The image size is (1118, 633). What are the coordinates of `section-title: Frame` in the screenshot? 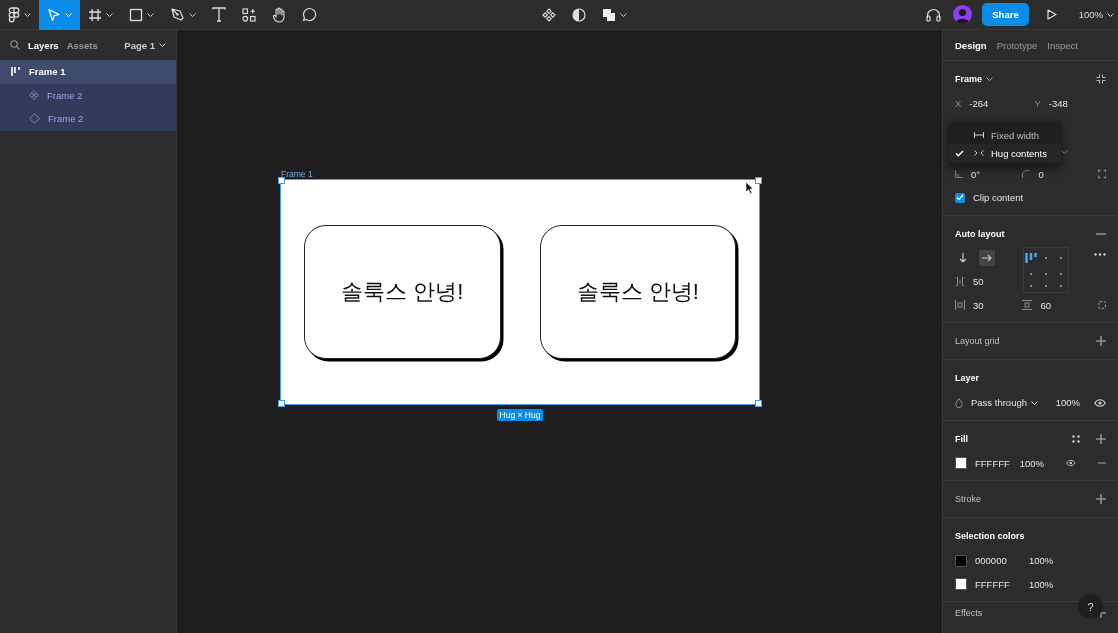 It's located at (968, 79).